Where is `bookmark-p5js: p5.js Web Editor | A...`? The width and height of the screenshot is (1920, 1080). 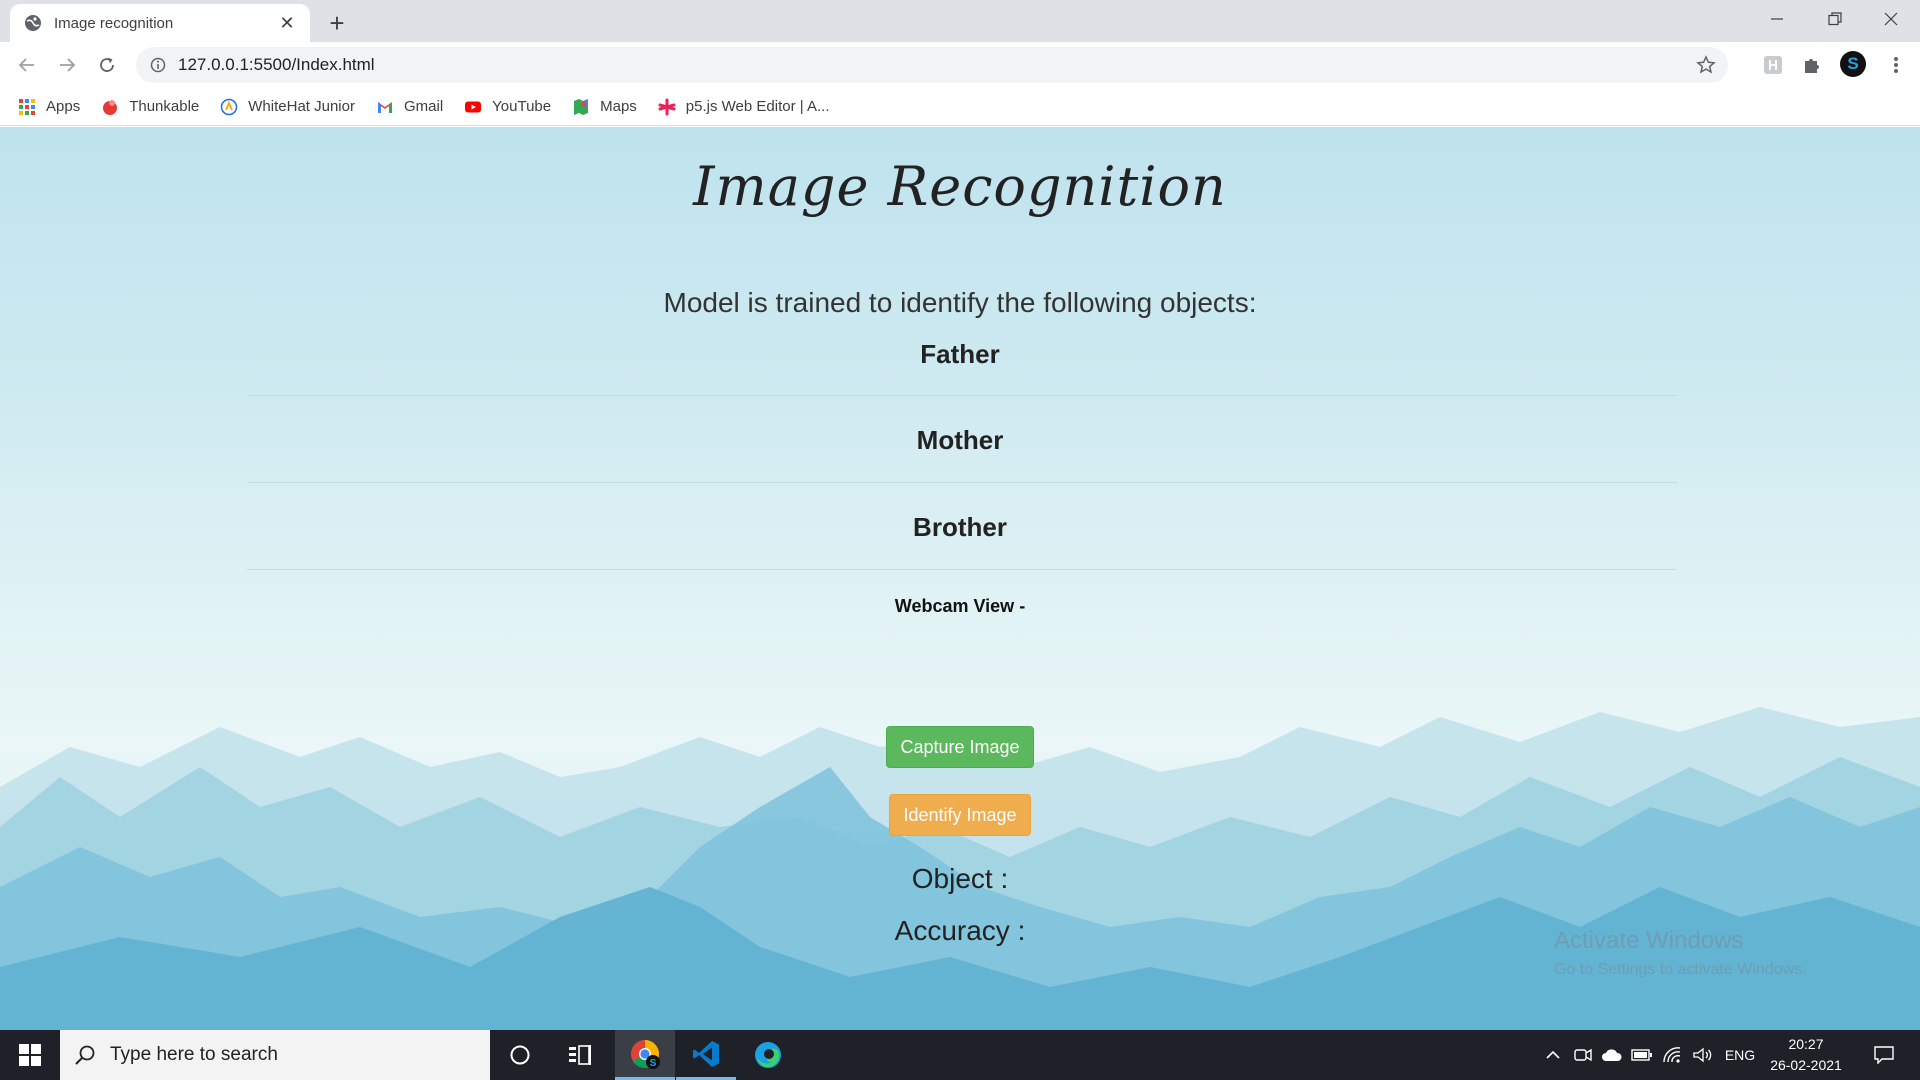
bookmark-p5js: p5.js Web Editor | A... is located at coordinates (744, 107).